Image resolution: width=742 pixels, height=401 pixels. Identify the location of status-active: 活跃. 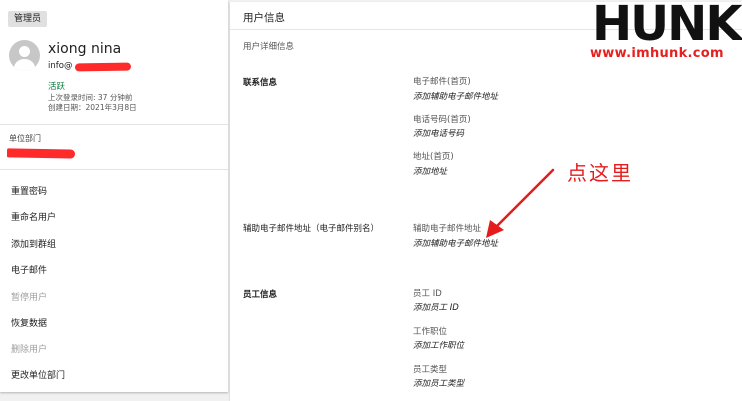
(57, 87).